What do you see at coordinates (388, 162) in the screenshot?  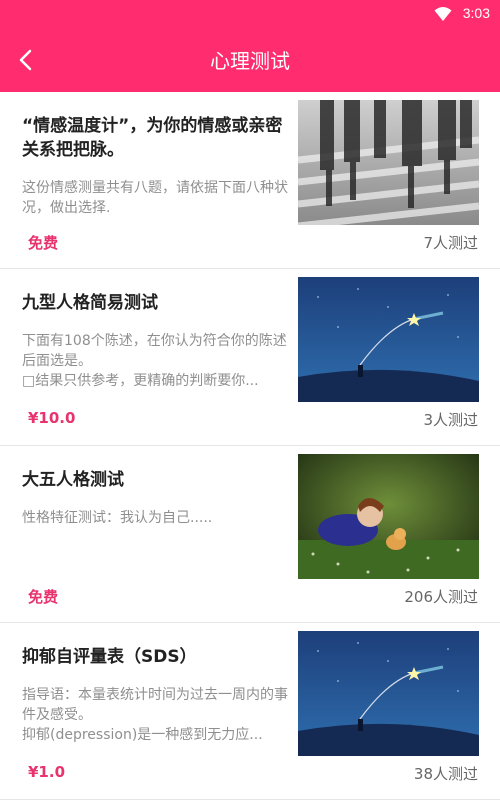 I see `crowd-walking-thumbnail` at bounding box center [388, 162].